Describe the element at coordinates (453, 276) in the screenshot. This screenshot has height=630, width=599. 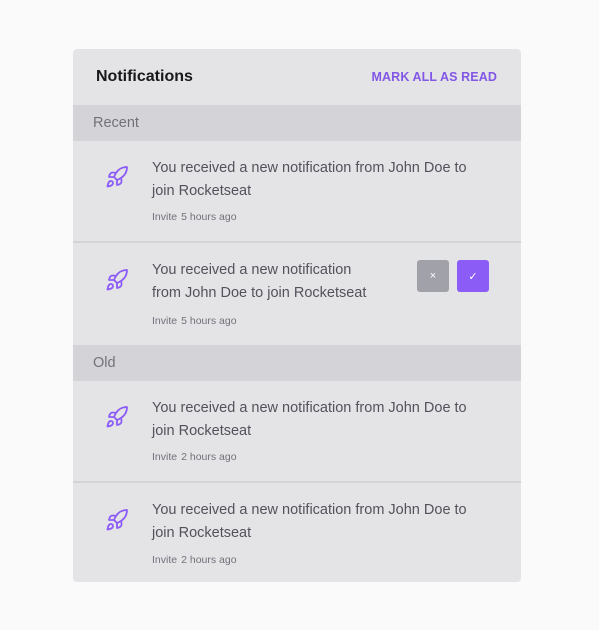
I see `notification-actions: × ✓` at that location.